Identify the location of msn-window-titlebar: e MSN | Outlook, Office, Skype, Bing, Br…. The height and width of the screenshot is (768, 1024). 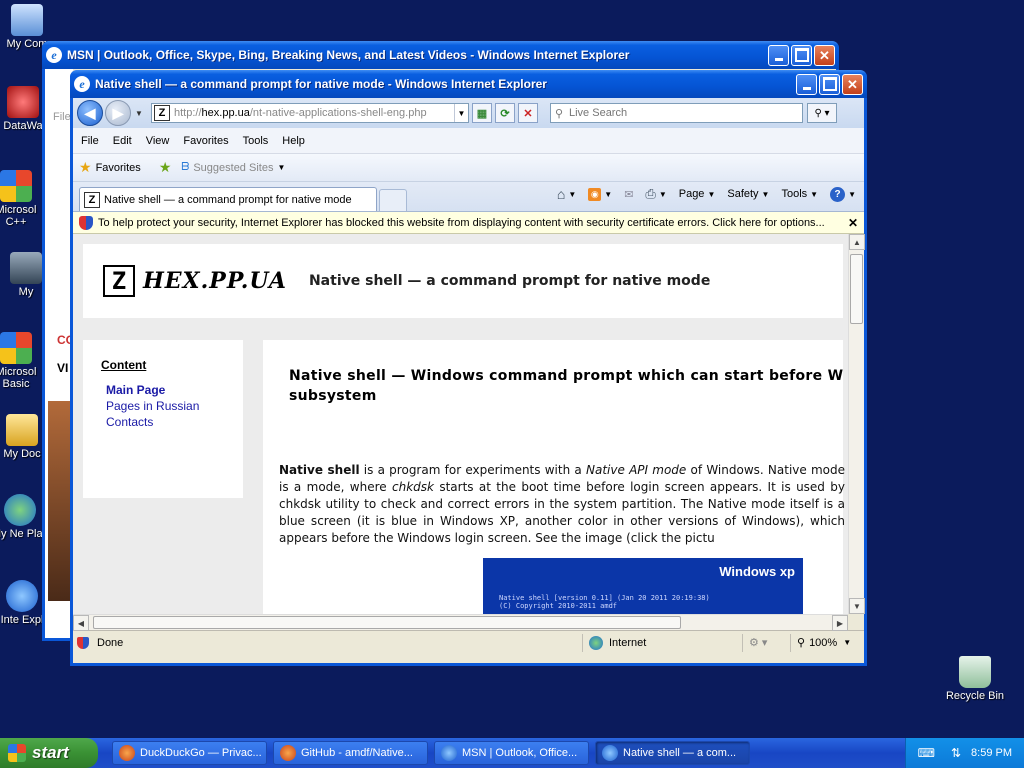
(440, 55).